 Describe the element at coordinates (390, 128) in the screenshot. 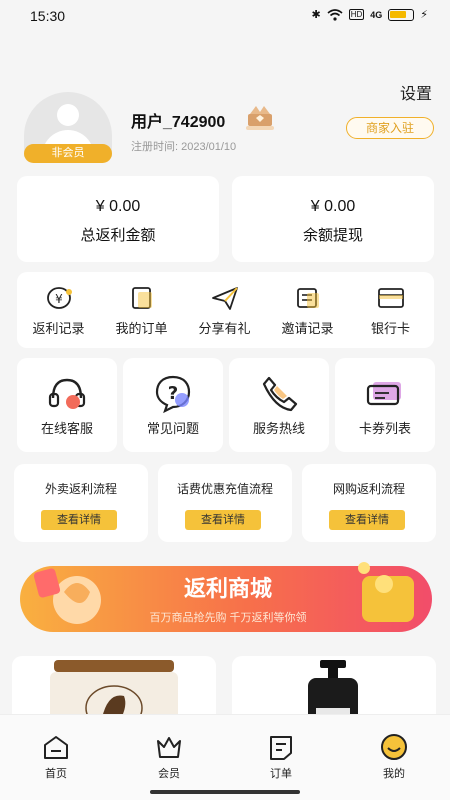

I see `merchant-join-button: 商家入驻` at that location.